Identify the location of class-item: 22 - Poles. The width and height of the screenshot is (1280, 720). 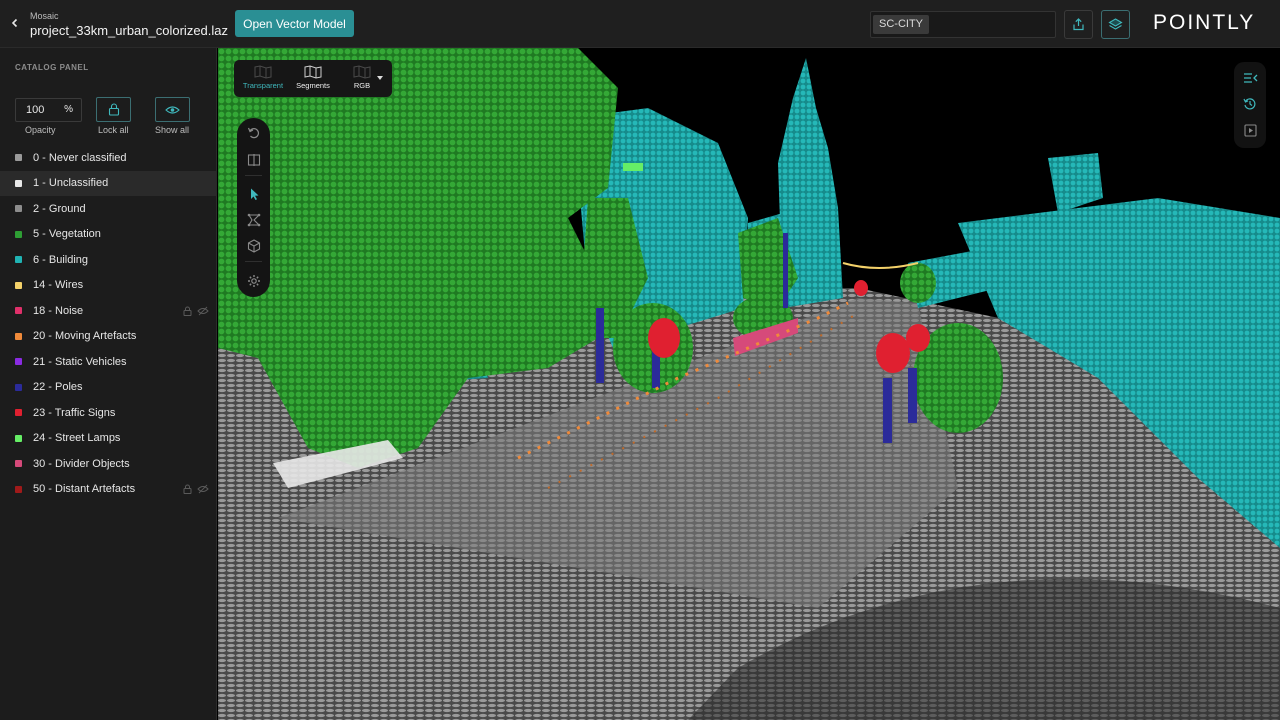
(108, 388).